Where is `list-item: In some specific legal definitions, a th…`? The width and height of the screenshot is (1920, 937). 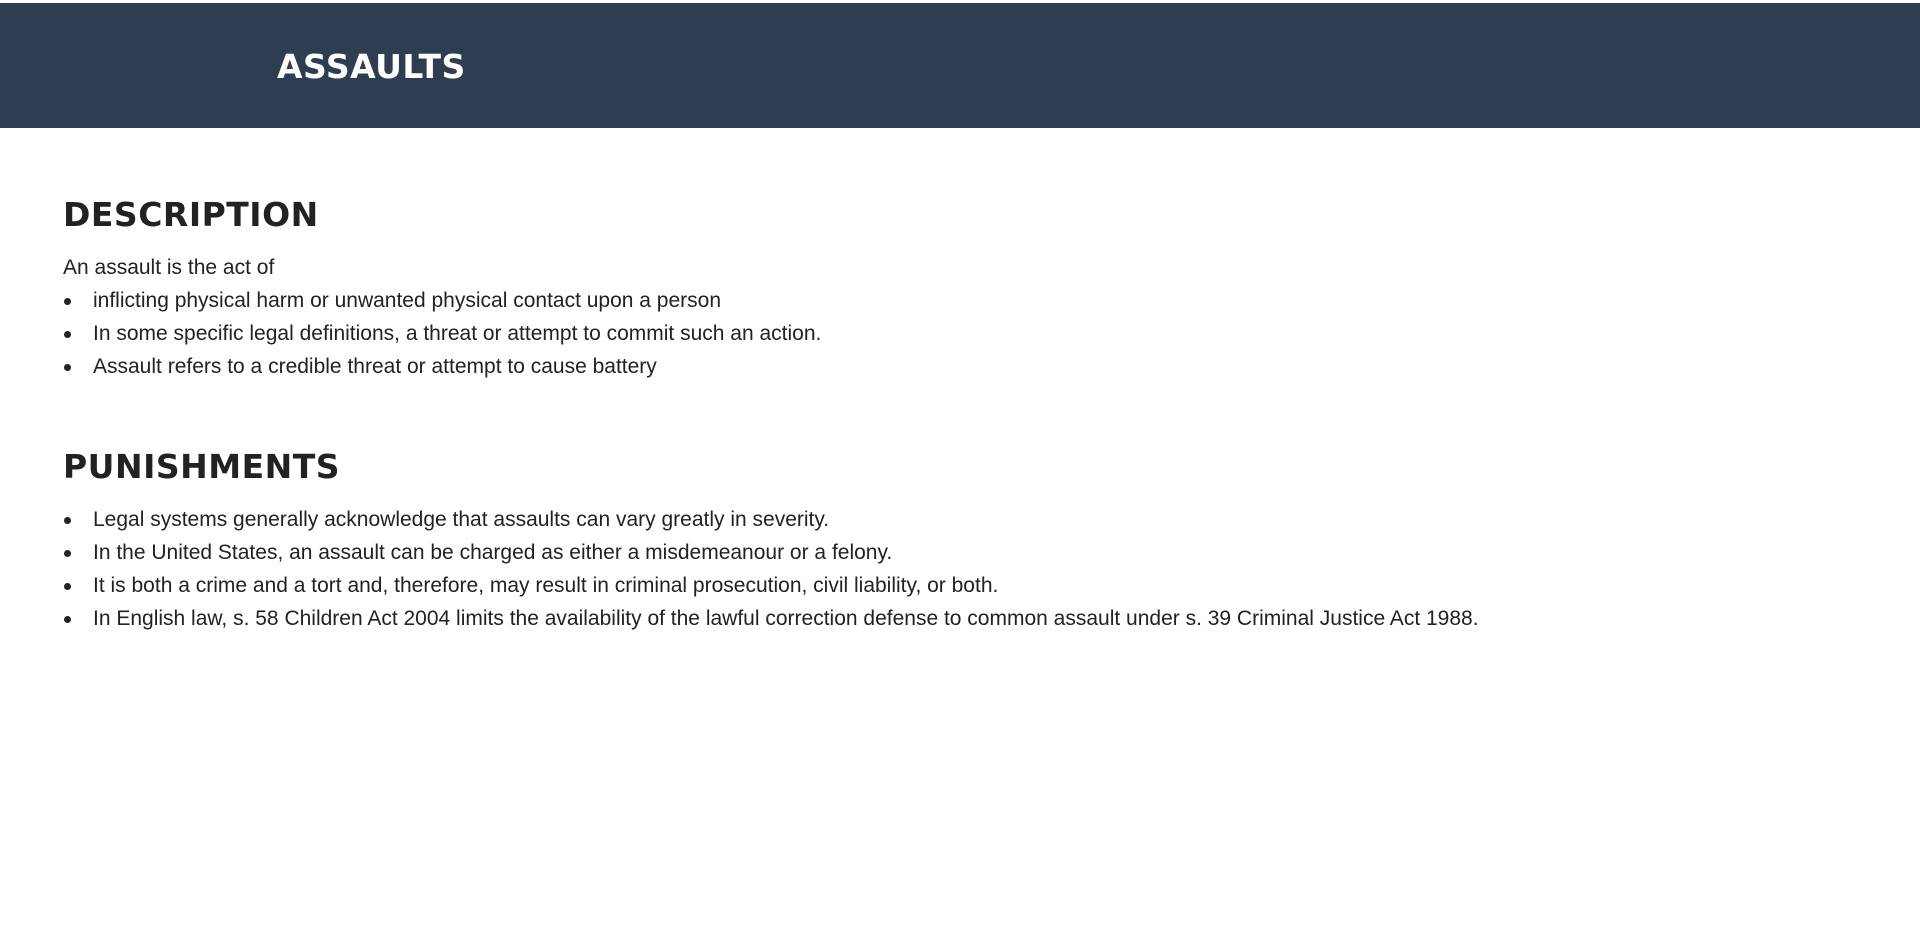
list-item: In some specific legal definitions, a th… is located at coordinates (992, 333).